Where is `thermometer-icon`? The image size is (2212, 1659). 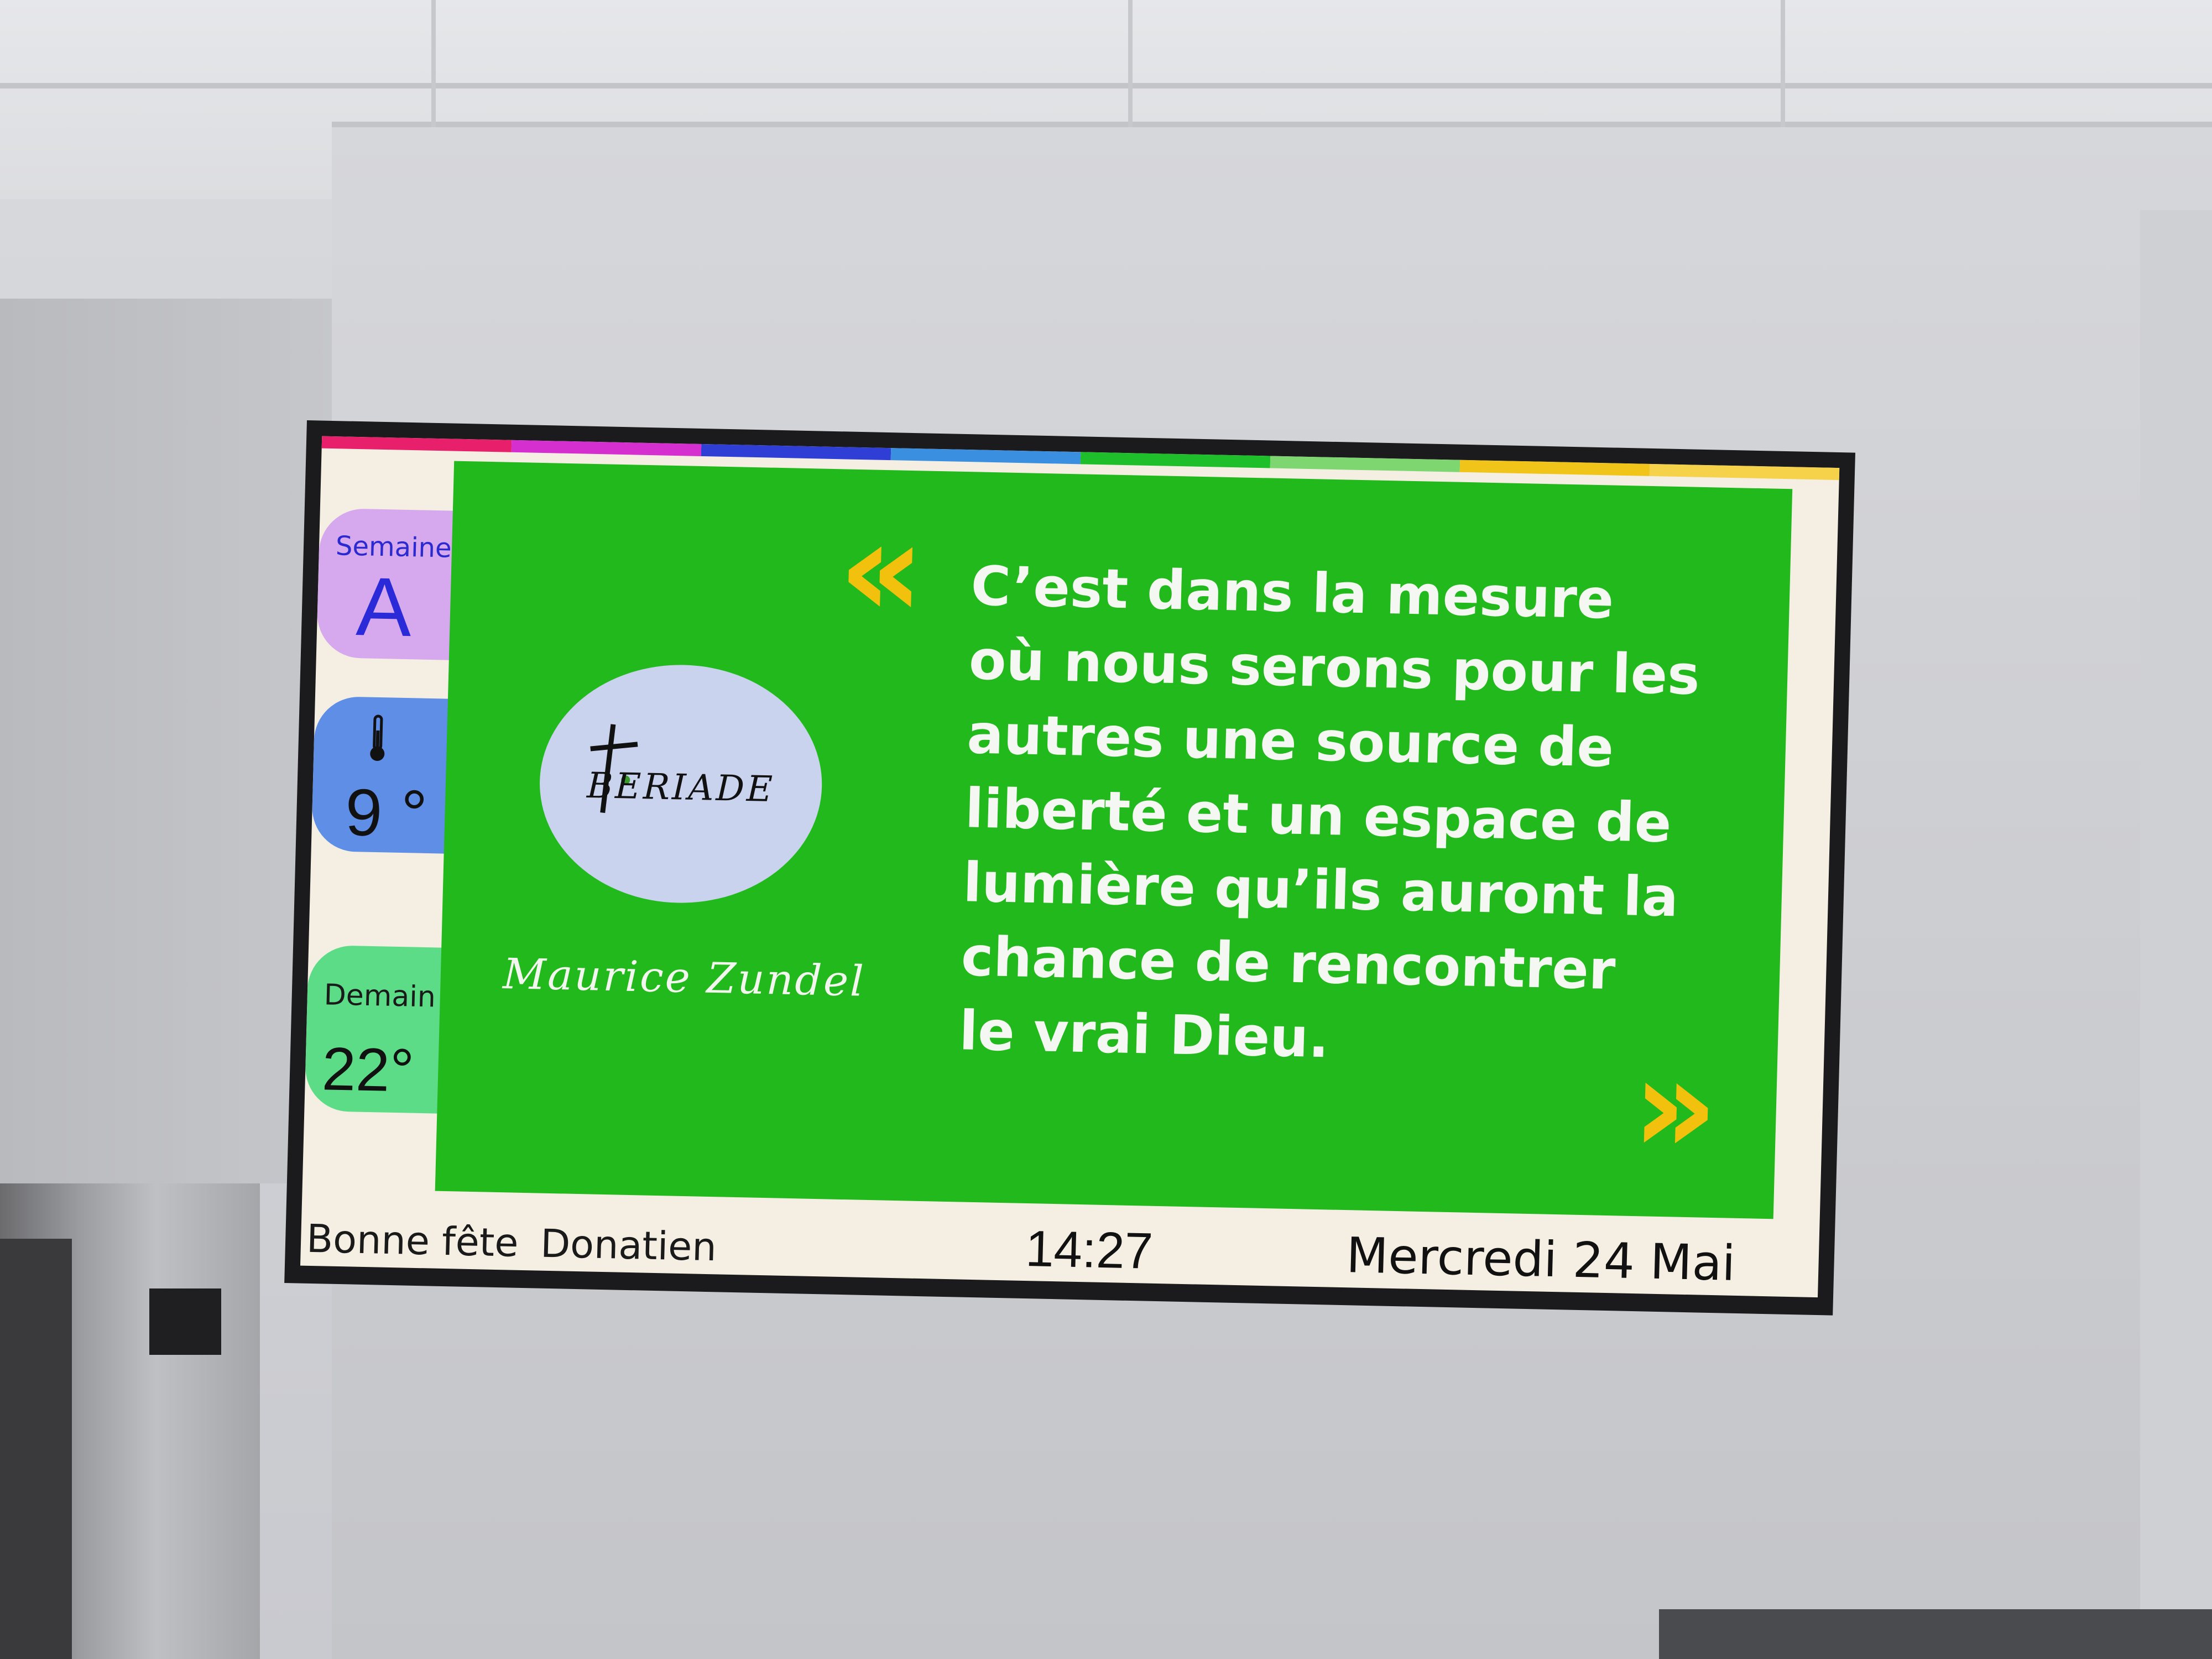 thermometer-icon is located at coordinates (377, 737).